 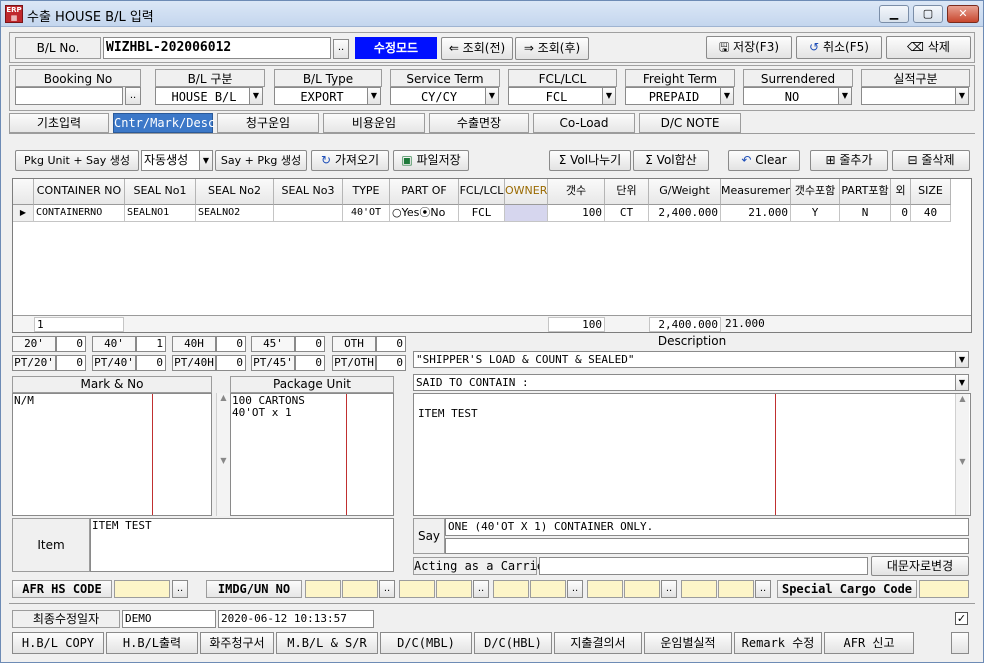 What do you see at coordinates (526, 192) in the screenshot?
I see `col-header: OWNER` at bounding box center [526, 192].